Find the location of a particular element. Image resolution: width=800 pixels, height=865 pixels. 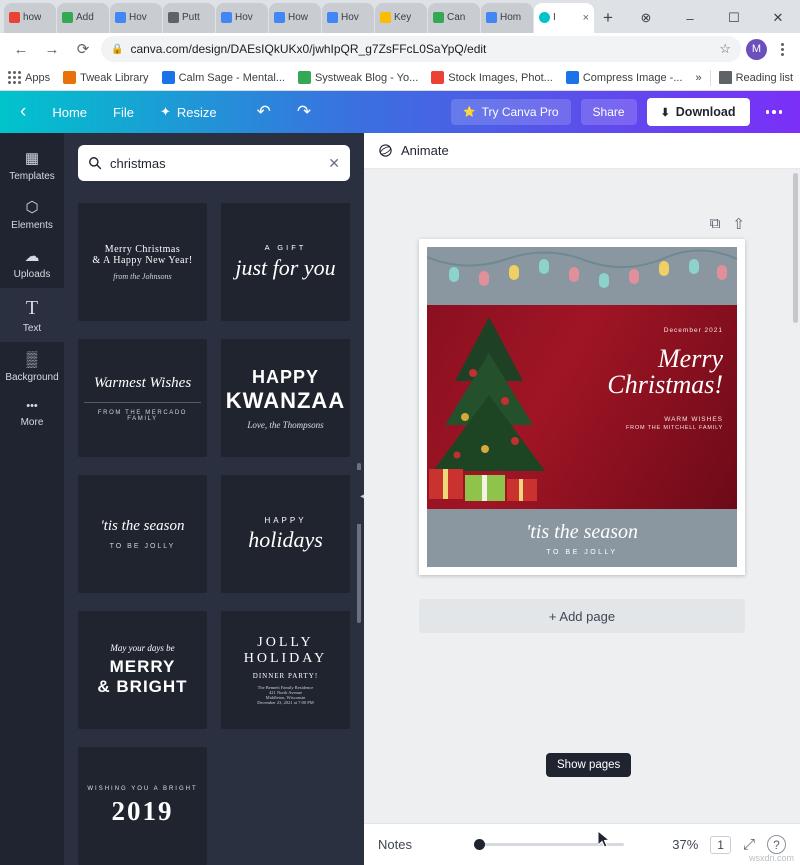

back-button: ← is located at coordinates (21, 49).